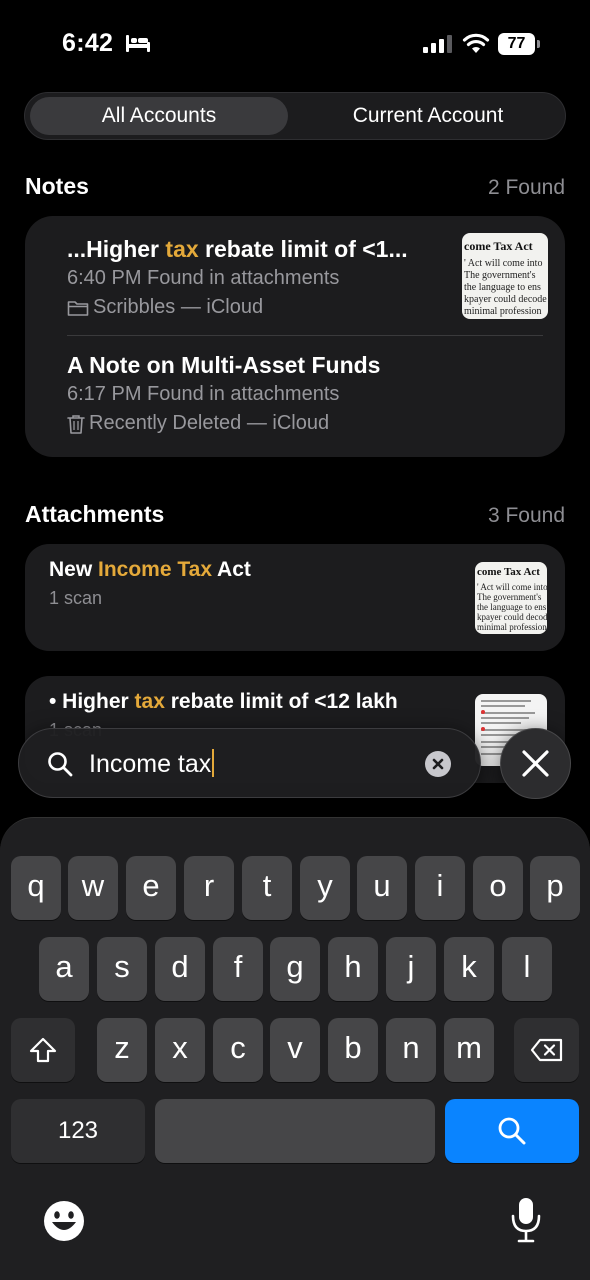 This screenshot has width=590, height=1280. Describe the element at coordinates (295, 116) in the screenshot. I see `account-scope-segmented-control: All Accounts Current Account` at that location.